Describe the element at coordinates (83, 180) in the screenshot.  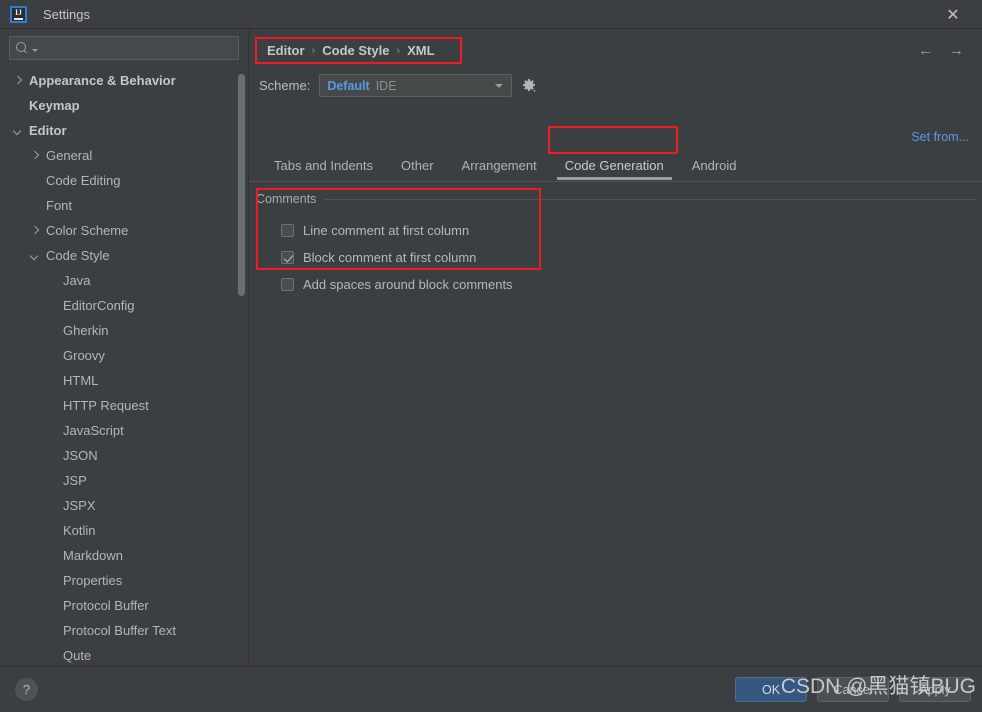
I see `sidebar-item-label: Code Editing` at that location.